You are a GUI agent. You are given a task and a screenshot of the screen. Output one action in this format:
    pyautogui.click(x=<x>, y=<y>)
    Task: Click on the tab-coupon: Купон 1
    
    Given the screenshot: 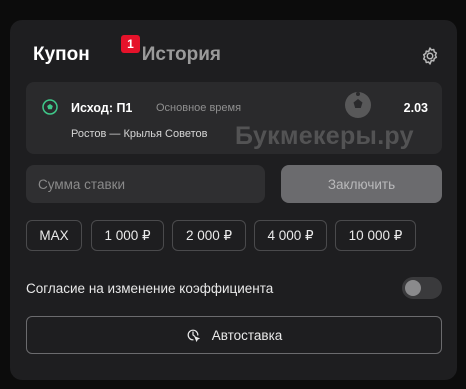 What is the action you would take?
    pyautogui.click(x=86, y=50)
    